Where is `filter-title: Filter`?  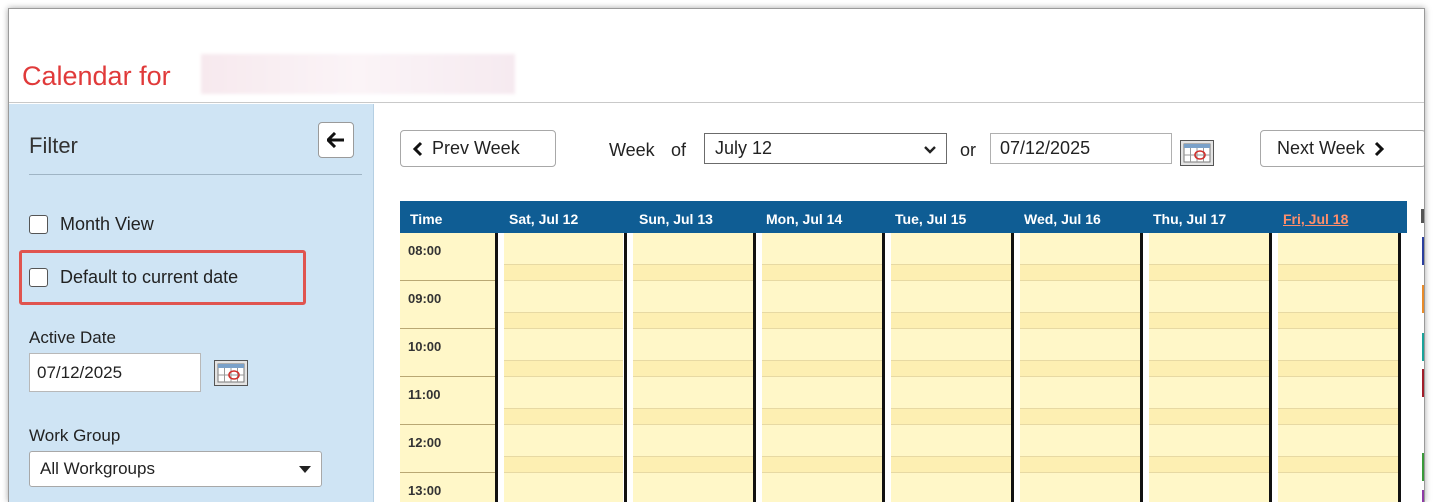
filter-title: Filter is located at coordinates (53, 145).